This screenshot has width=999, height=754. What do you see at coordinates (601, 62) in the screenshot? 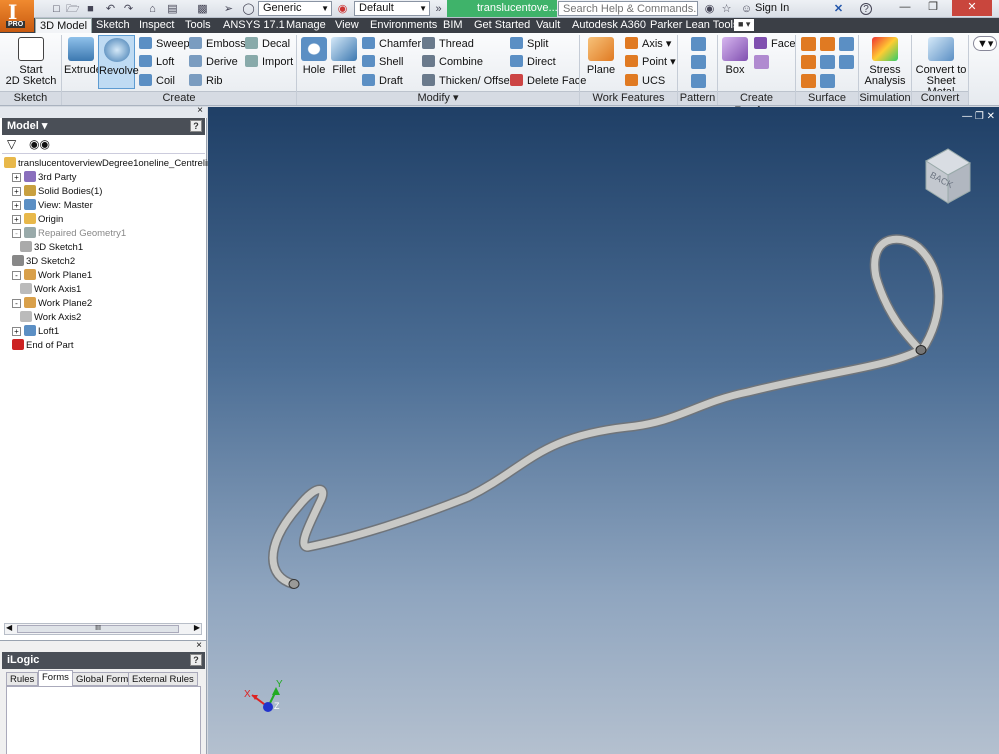
I see `plane-button: Plane` at bounding box center [601, 62].